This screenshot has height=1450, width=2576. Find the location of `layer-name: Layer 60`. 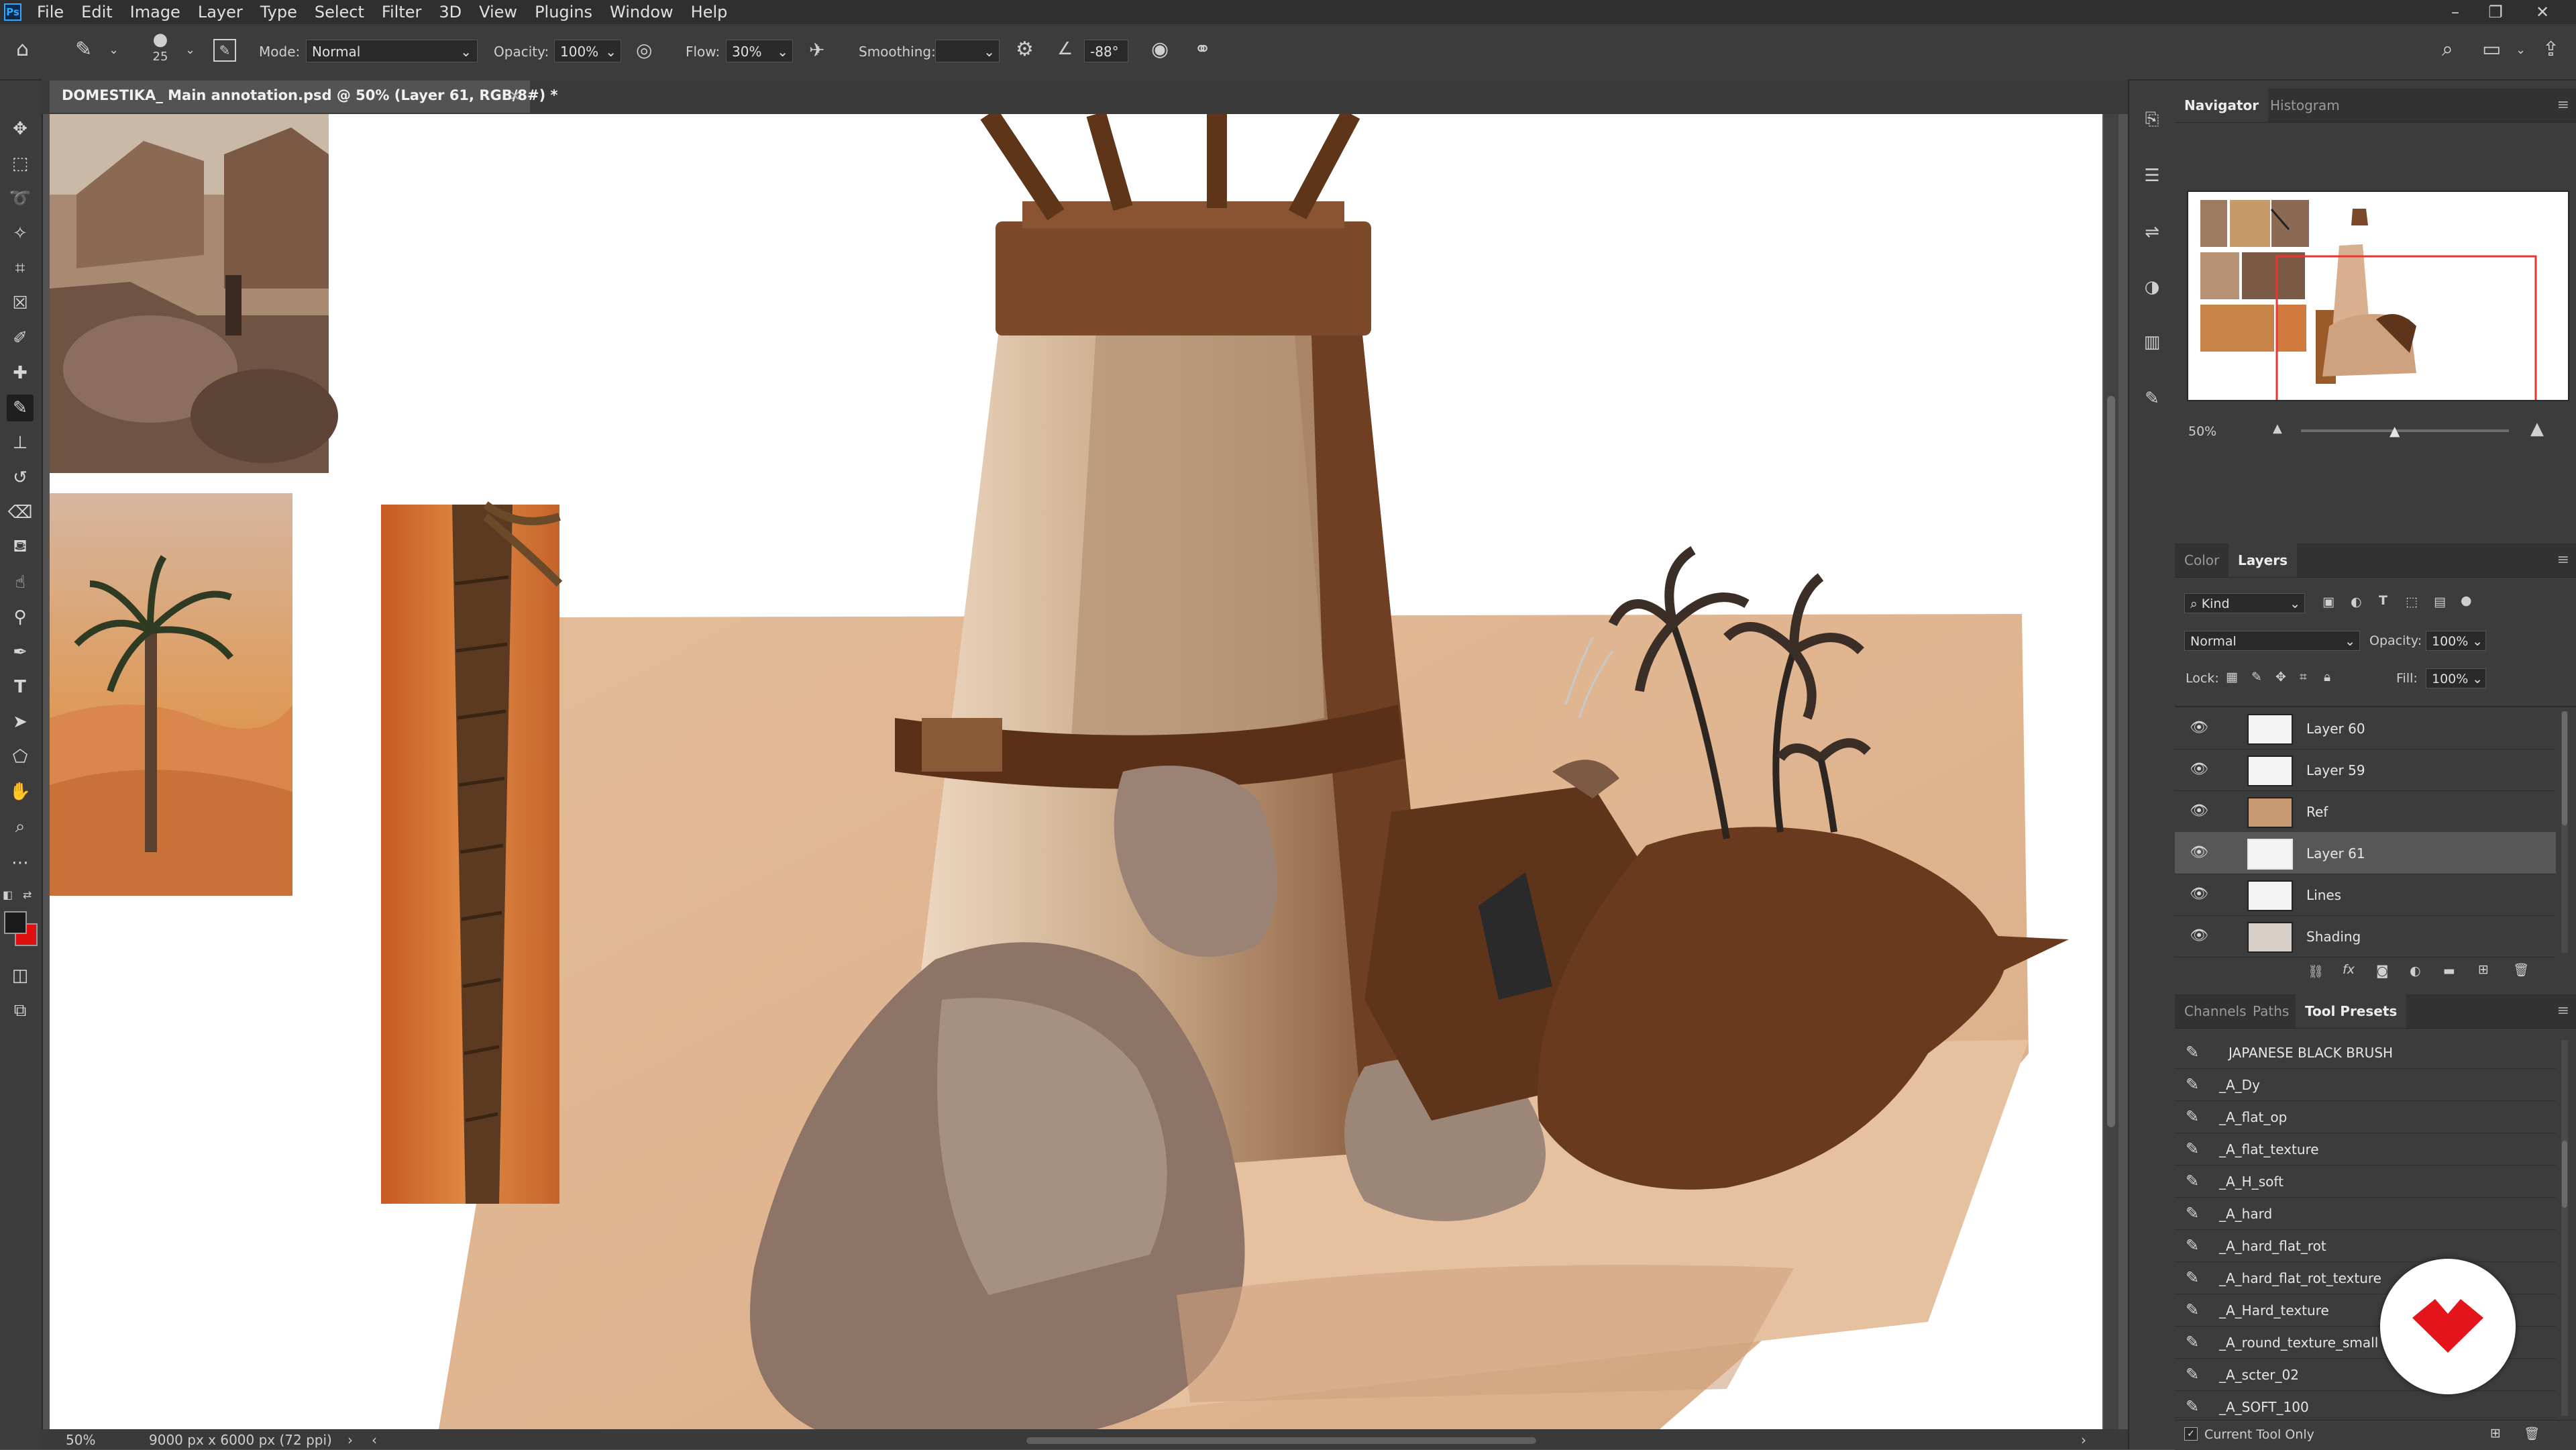

layer-name: Layer 60 is located at coordinates (2335, 729).